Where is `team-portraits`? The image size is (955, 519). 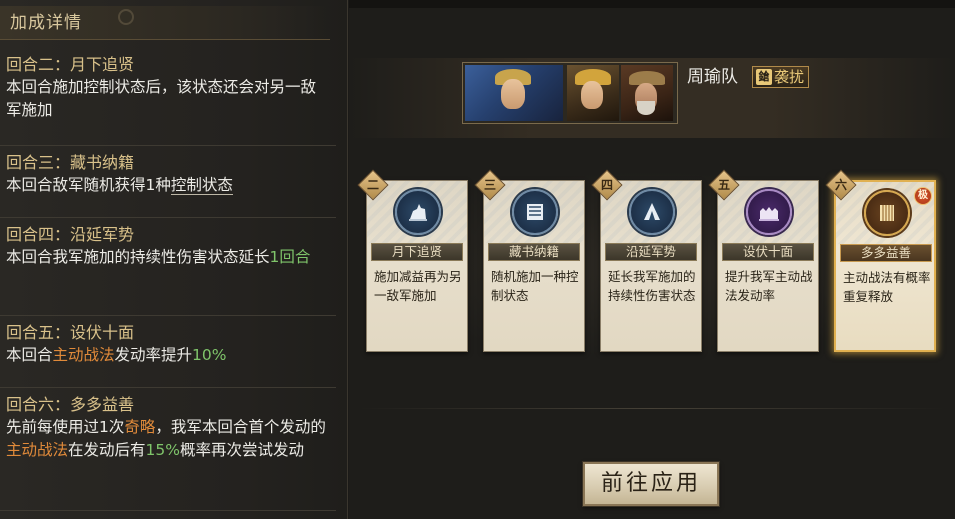 team-portraits is located at coordinates (570, 93).